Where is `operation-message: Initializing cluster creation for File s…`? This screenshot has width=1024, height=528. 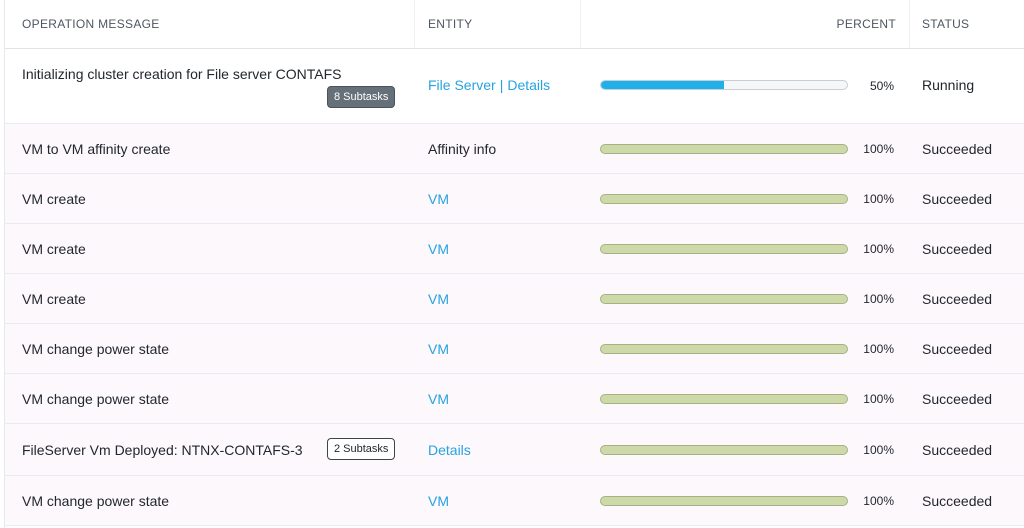
operation-message: Initializing cluster creation for File s… is located at coordinates (182, 74).